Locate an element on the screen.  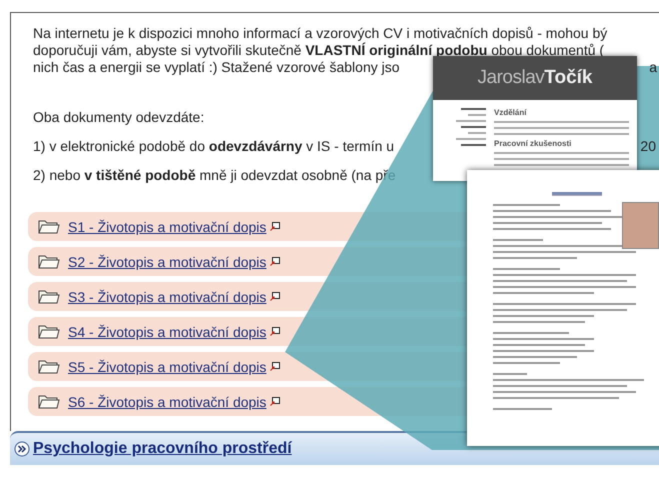
folder-link: S3 - Životopis a motivační dopis is located at coordinates (167, 296).